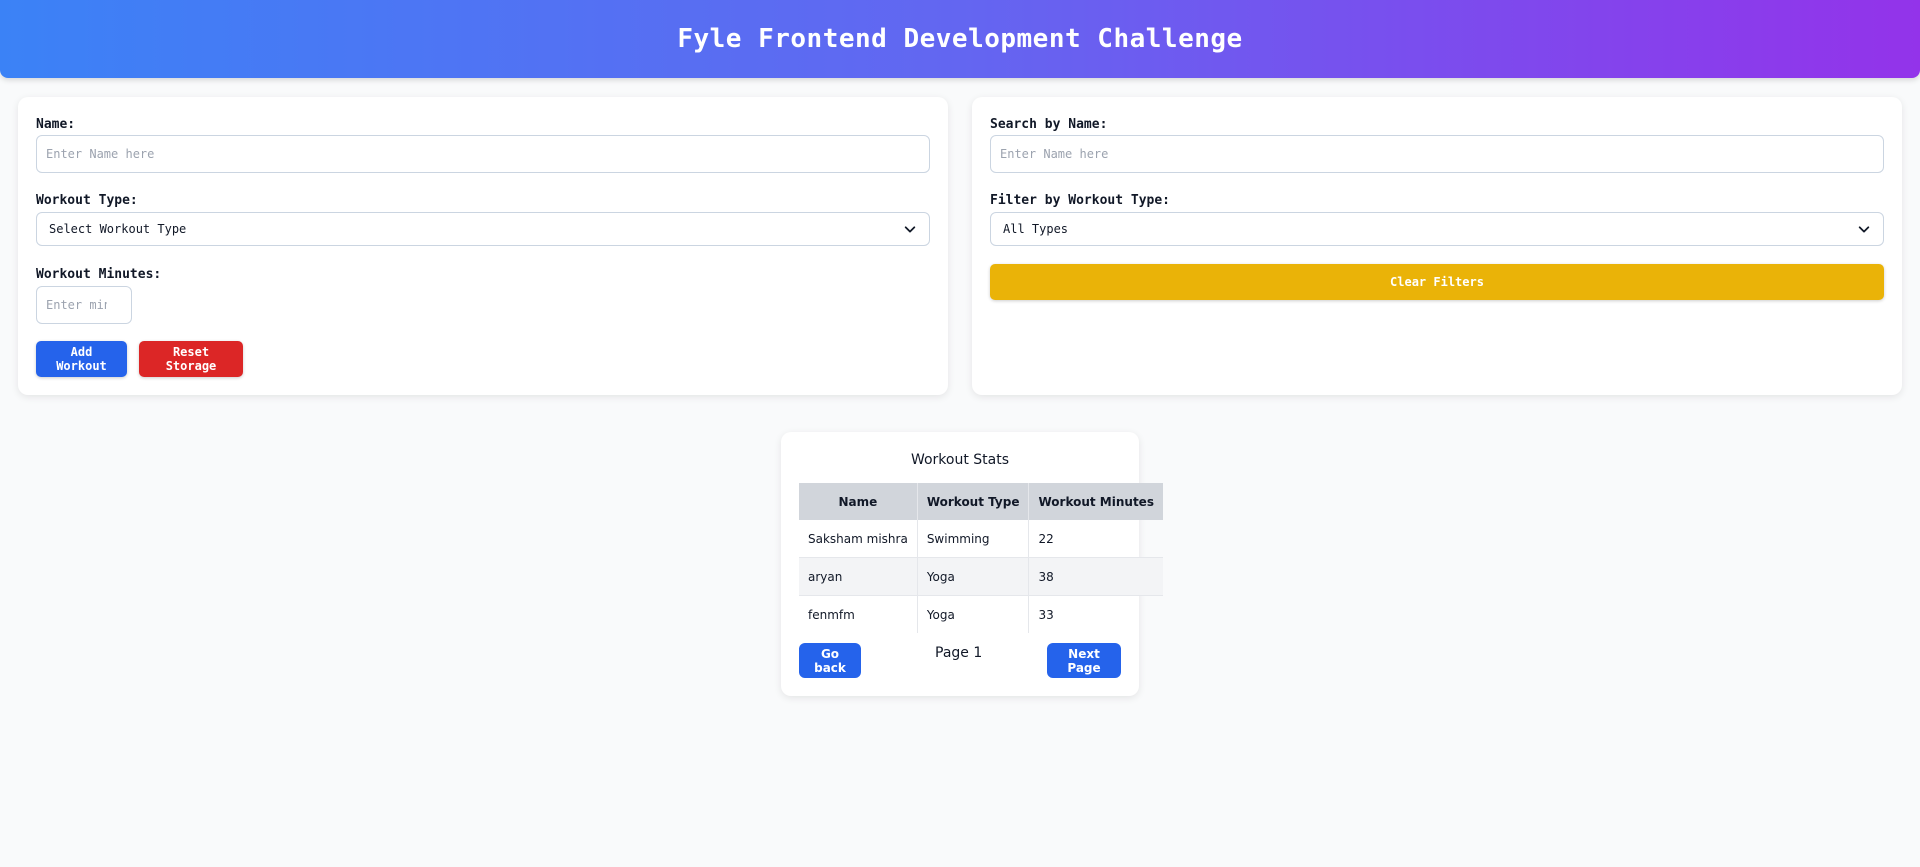 The image size is (1920, 867). What do you see at coordinates (1080, 200) in the screenshot?
I see `filter-type-label: Filter by Workout Type:` at bounding box center [1080, 200].